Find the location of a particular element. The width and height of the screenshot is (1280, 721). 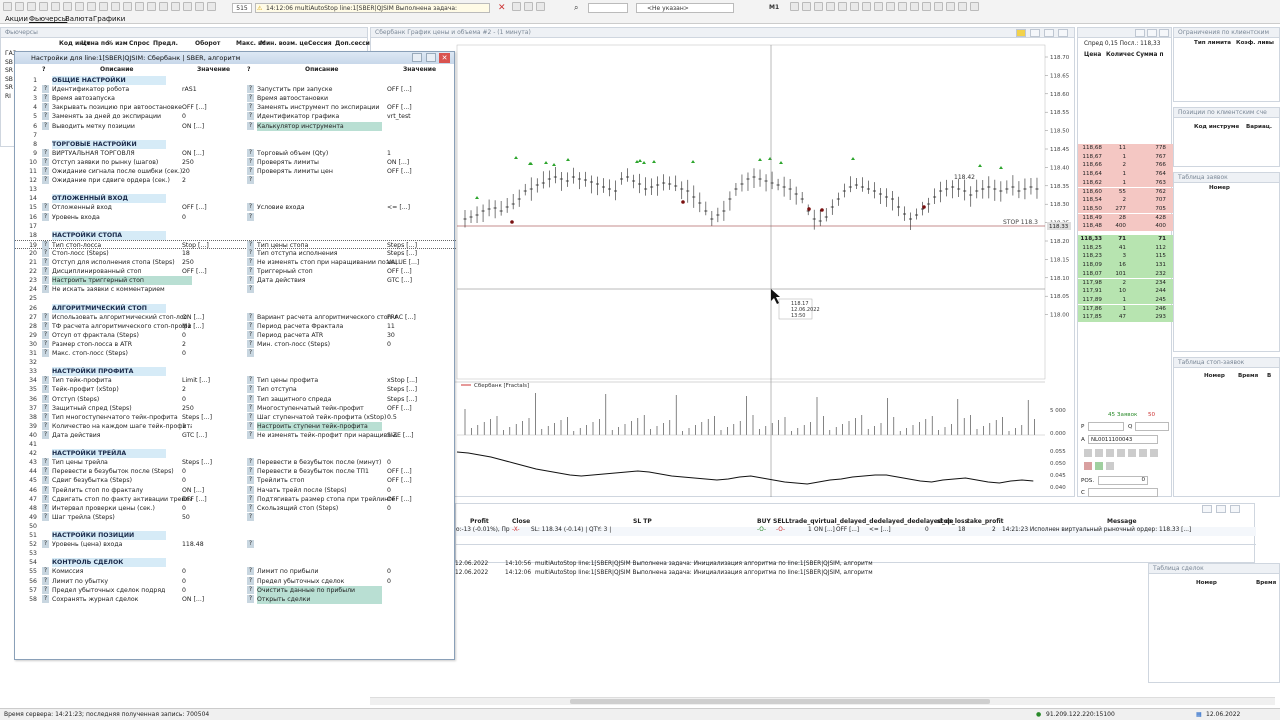

setting-value: 50 is located at coordinates (212, 517).